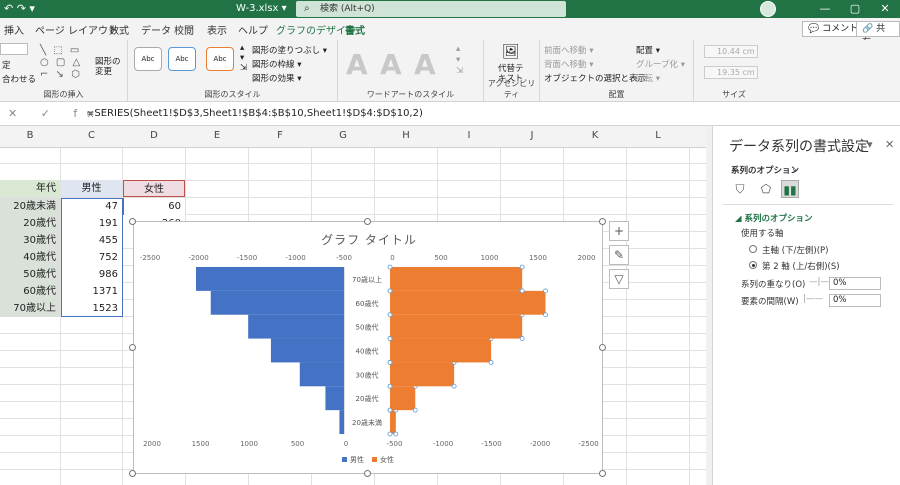 Image resolution: width=900 pixels, height=485 pixels. What do you see at coordinates (30, 240) in the screenshot?
I see `cell-age: 30歳代` at bounding box center [30, 240].